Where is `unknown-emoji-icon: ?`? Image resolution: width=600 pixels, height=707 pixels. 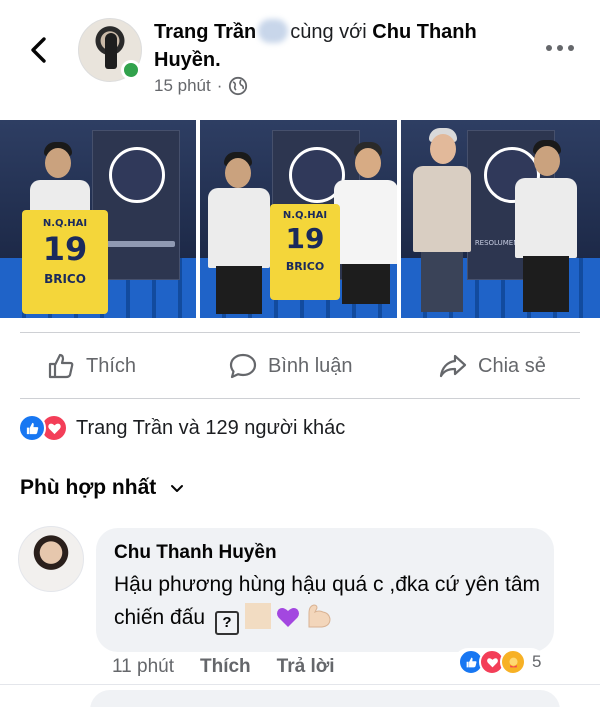
unknown-emoji-icon: ? is located at coordinates (226, 622).